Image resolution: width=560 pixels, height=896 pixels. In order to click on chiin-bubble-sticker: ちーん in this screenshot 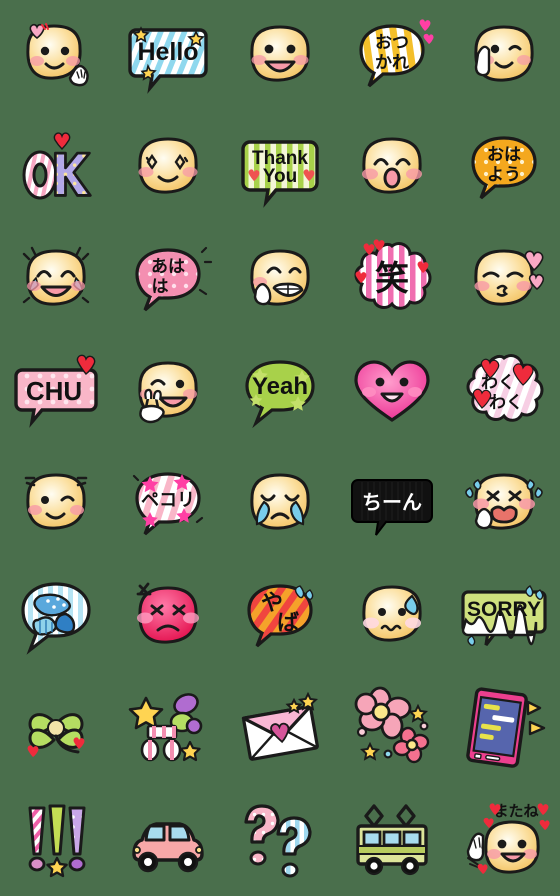, I will do `click(392, 504)`.